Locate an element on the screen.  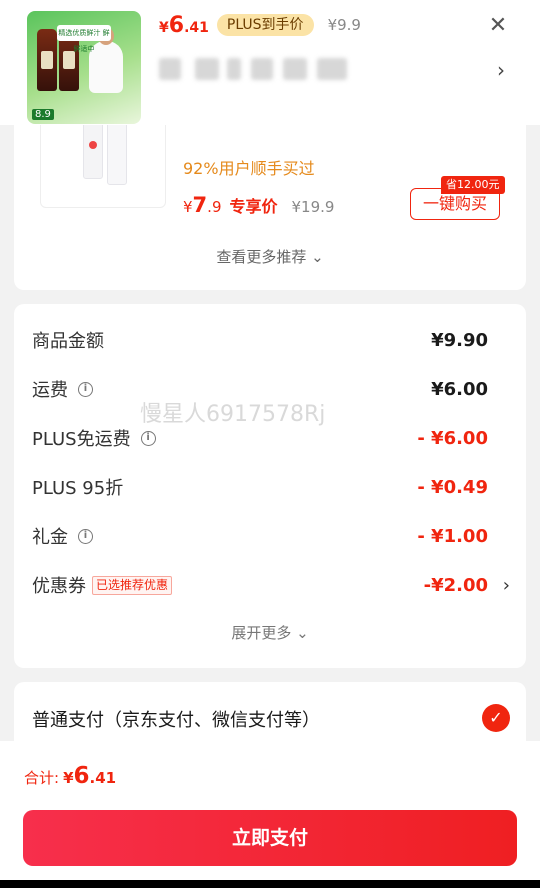
fee-value: -¥2.00 is located at coordinates (455, 585).